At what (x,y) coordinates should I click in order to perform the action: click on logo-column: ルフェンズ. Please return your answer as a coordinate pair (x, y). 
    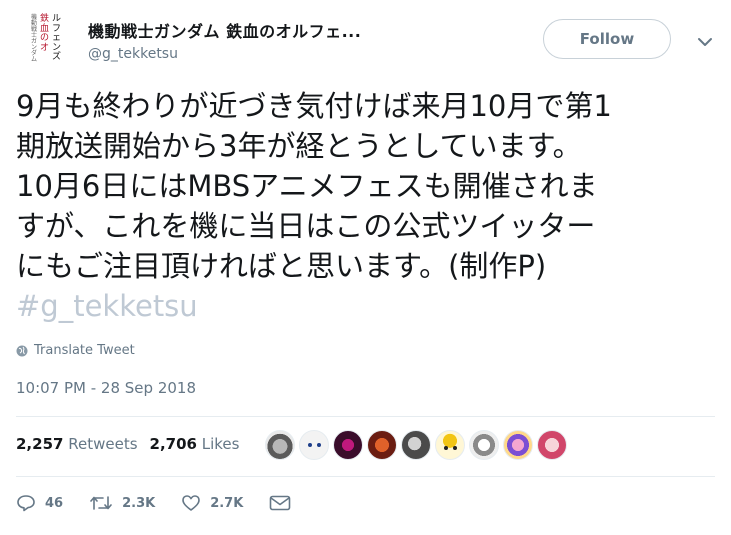
    Looking at the image, I should click on (57, 38).